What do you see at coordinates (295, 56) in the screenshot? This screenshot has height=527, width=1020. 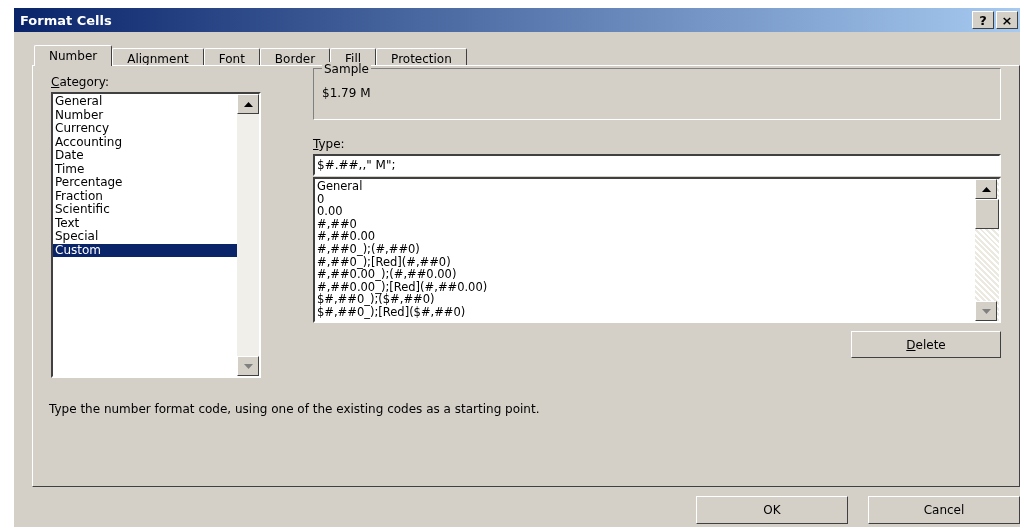 I see `tab: Border` at bounding box center [295, 56].